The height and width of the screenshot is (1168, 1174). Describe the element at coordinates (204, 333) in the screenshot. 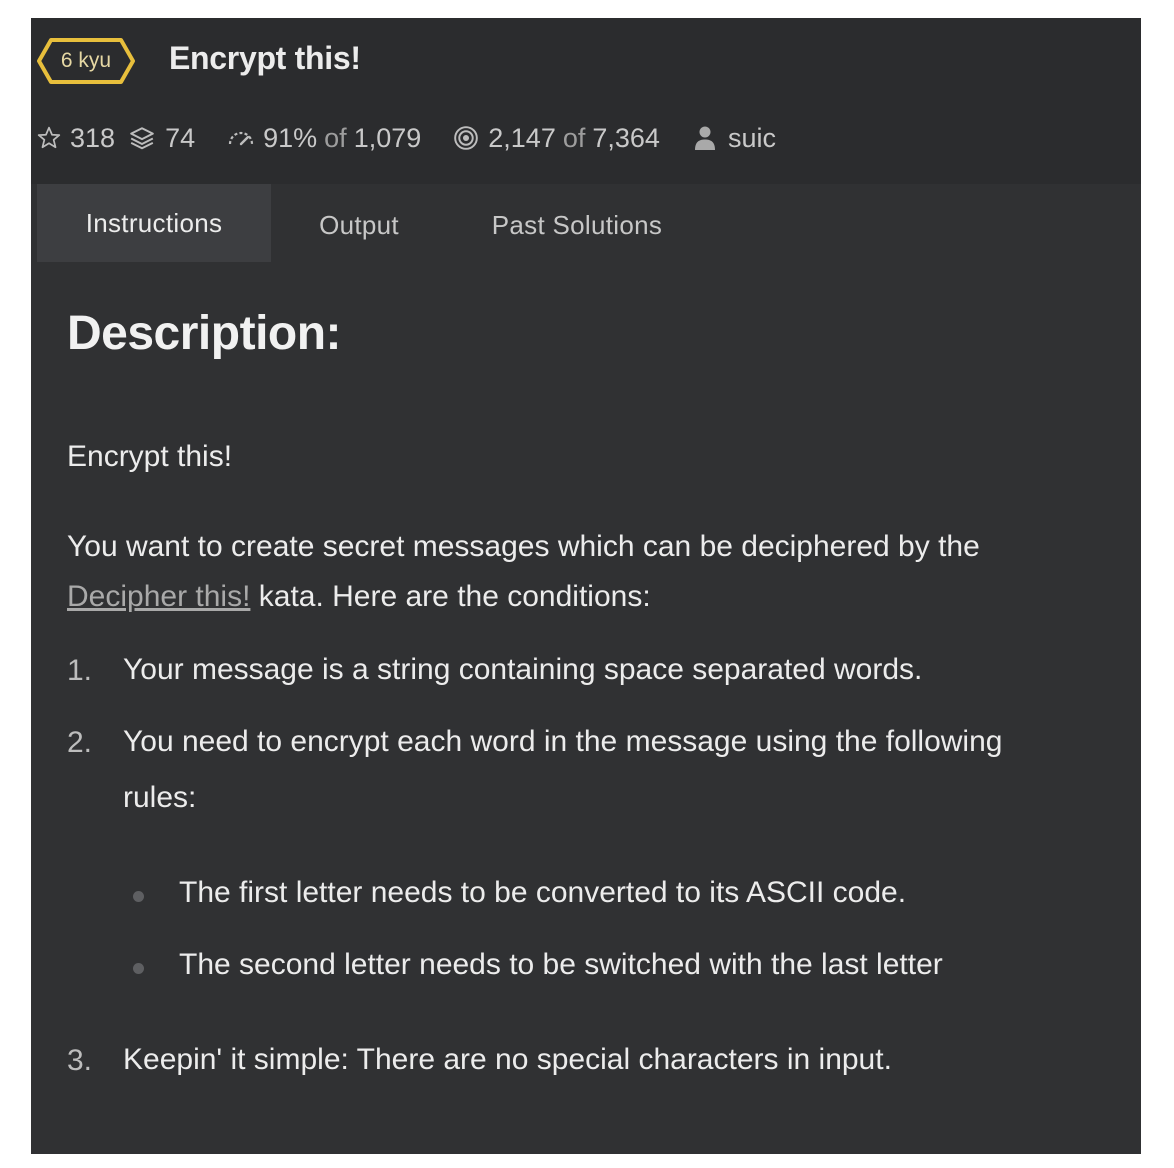

I see `description-heading: Description:` at that location.